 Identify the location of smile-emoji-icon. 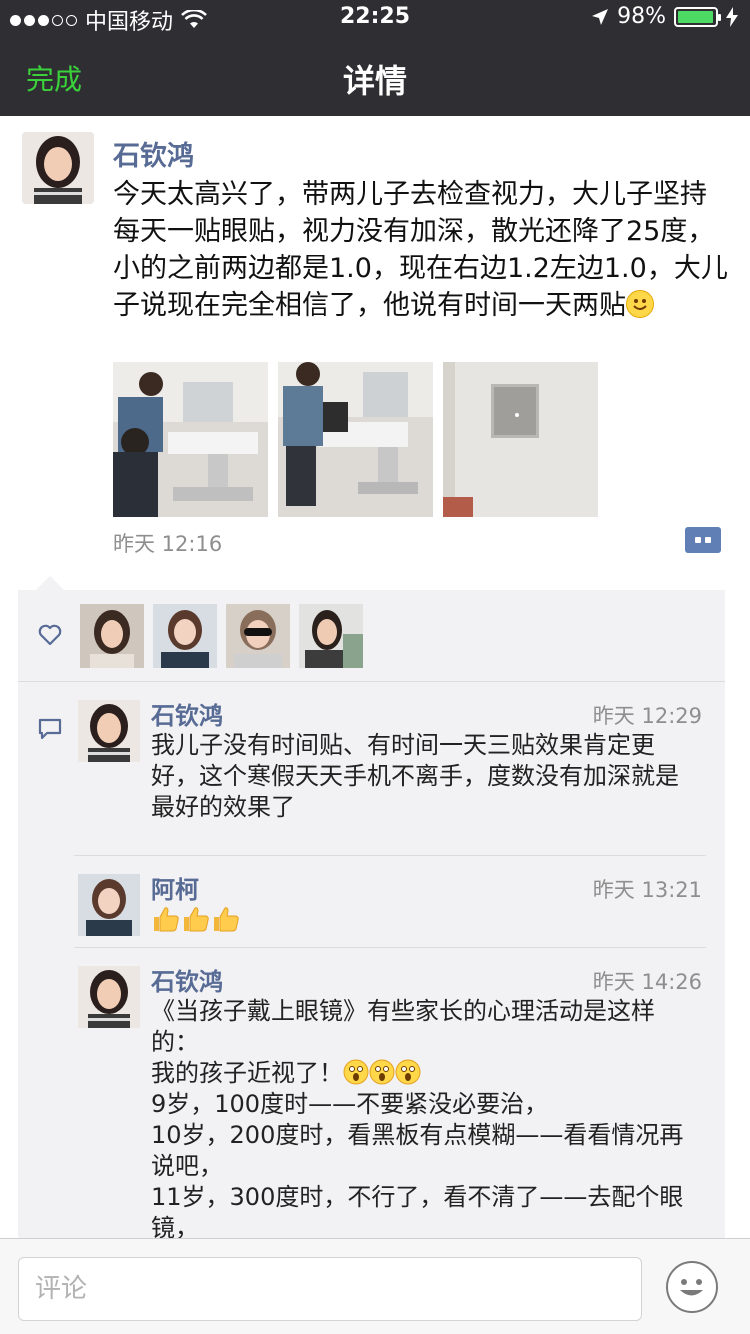
(640, 304).